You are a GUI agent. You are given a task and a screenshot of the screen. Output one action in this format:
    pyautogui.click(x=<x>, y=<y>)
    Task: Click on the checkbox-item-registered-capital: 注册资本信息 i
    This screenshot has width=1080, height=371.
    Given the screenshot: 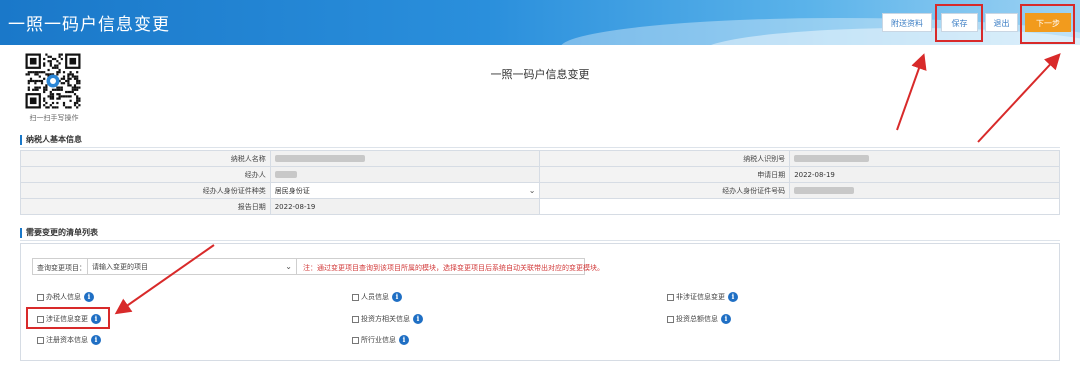 What is the action you would take?
    pyautogui.click(x=69, y=340)
    